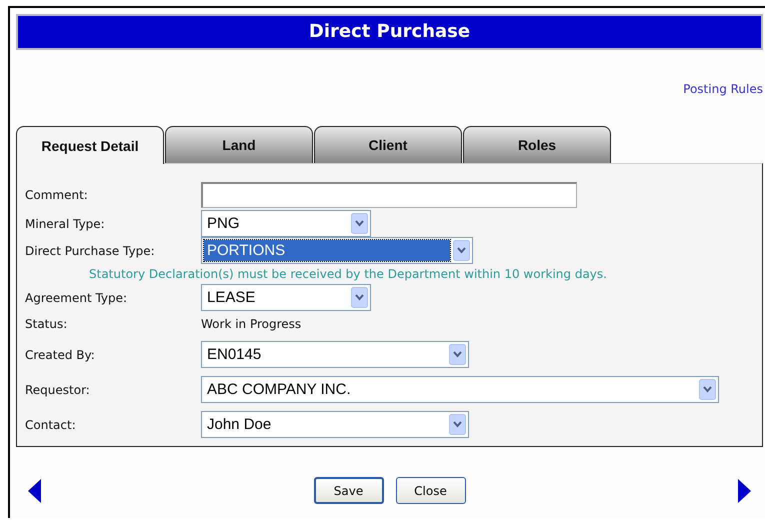  I want to click on next-arrow-icon, so click(744, 490).